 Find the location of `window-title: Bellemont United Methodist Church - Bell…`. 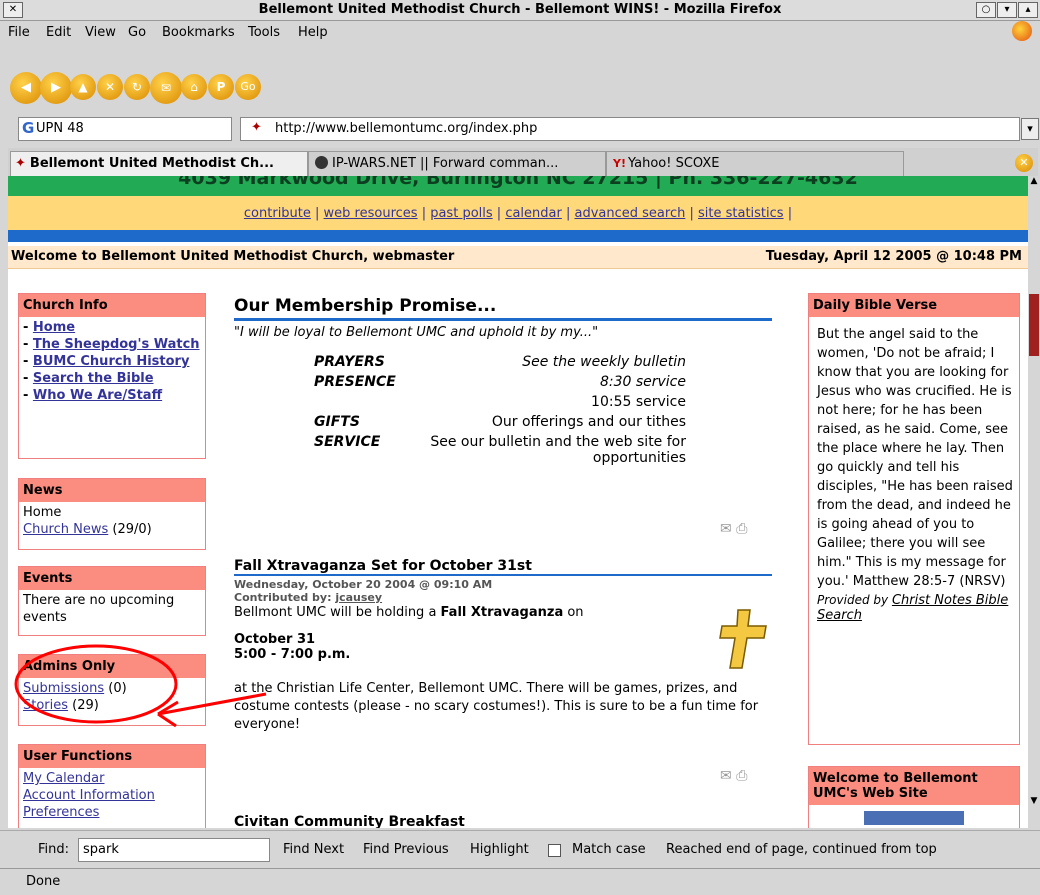

window-title: Bellemont United Methodist Church - Bell… is located at coordinates (520, 9).